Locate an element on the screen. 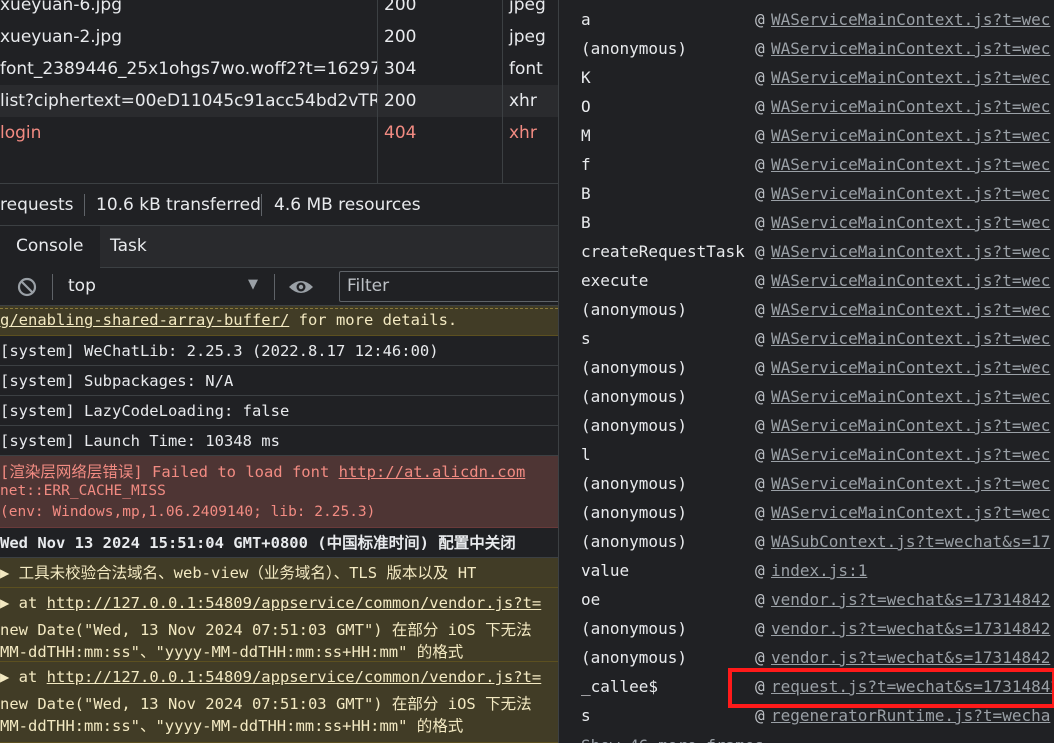  stack-frame: execute @ WAServiceMainContext.js?t=wec is located at coordinates (806, 280).